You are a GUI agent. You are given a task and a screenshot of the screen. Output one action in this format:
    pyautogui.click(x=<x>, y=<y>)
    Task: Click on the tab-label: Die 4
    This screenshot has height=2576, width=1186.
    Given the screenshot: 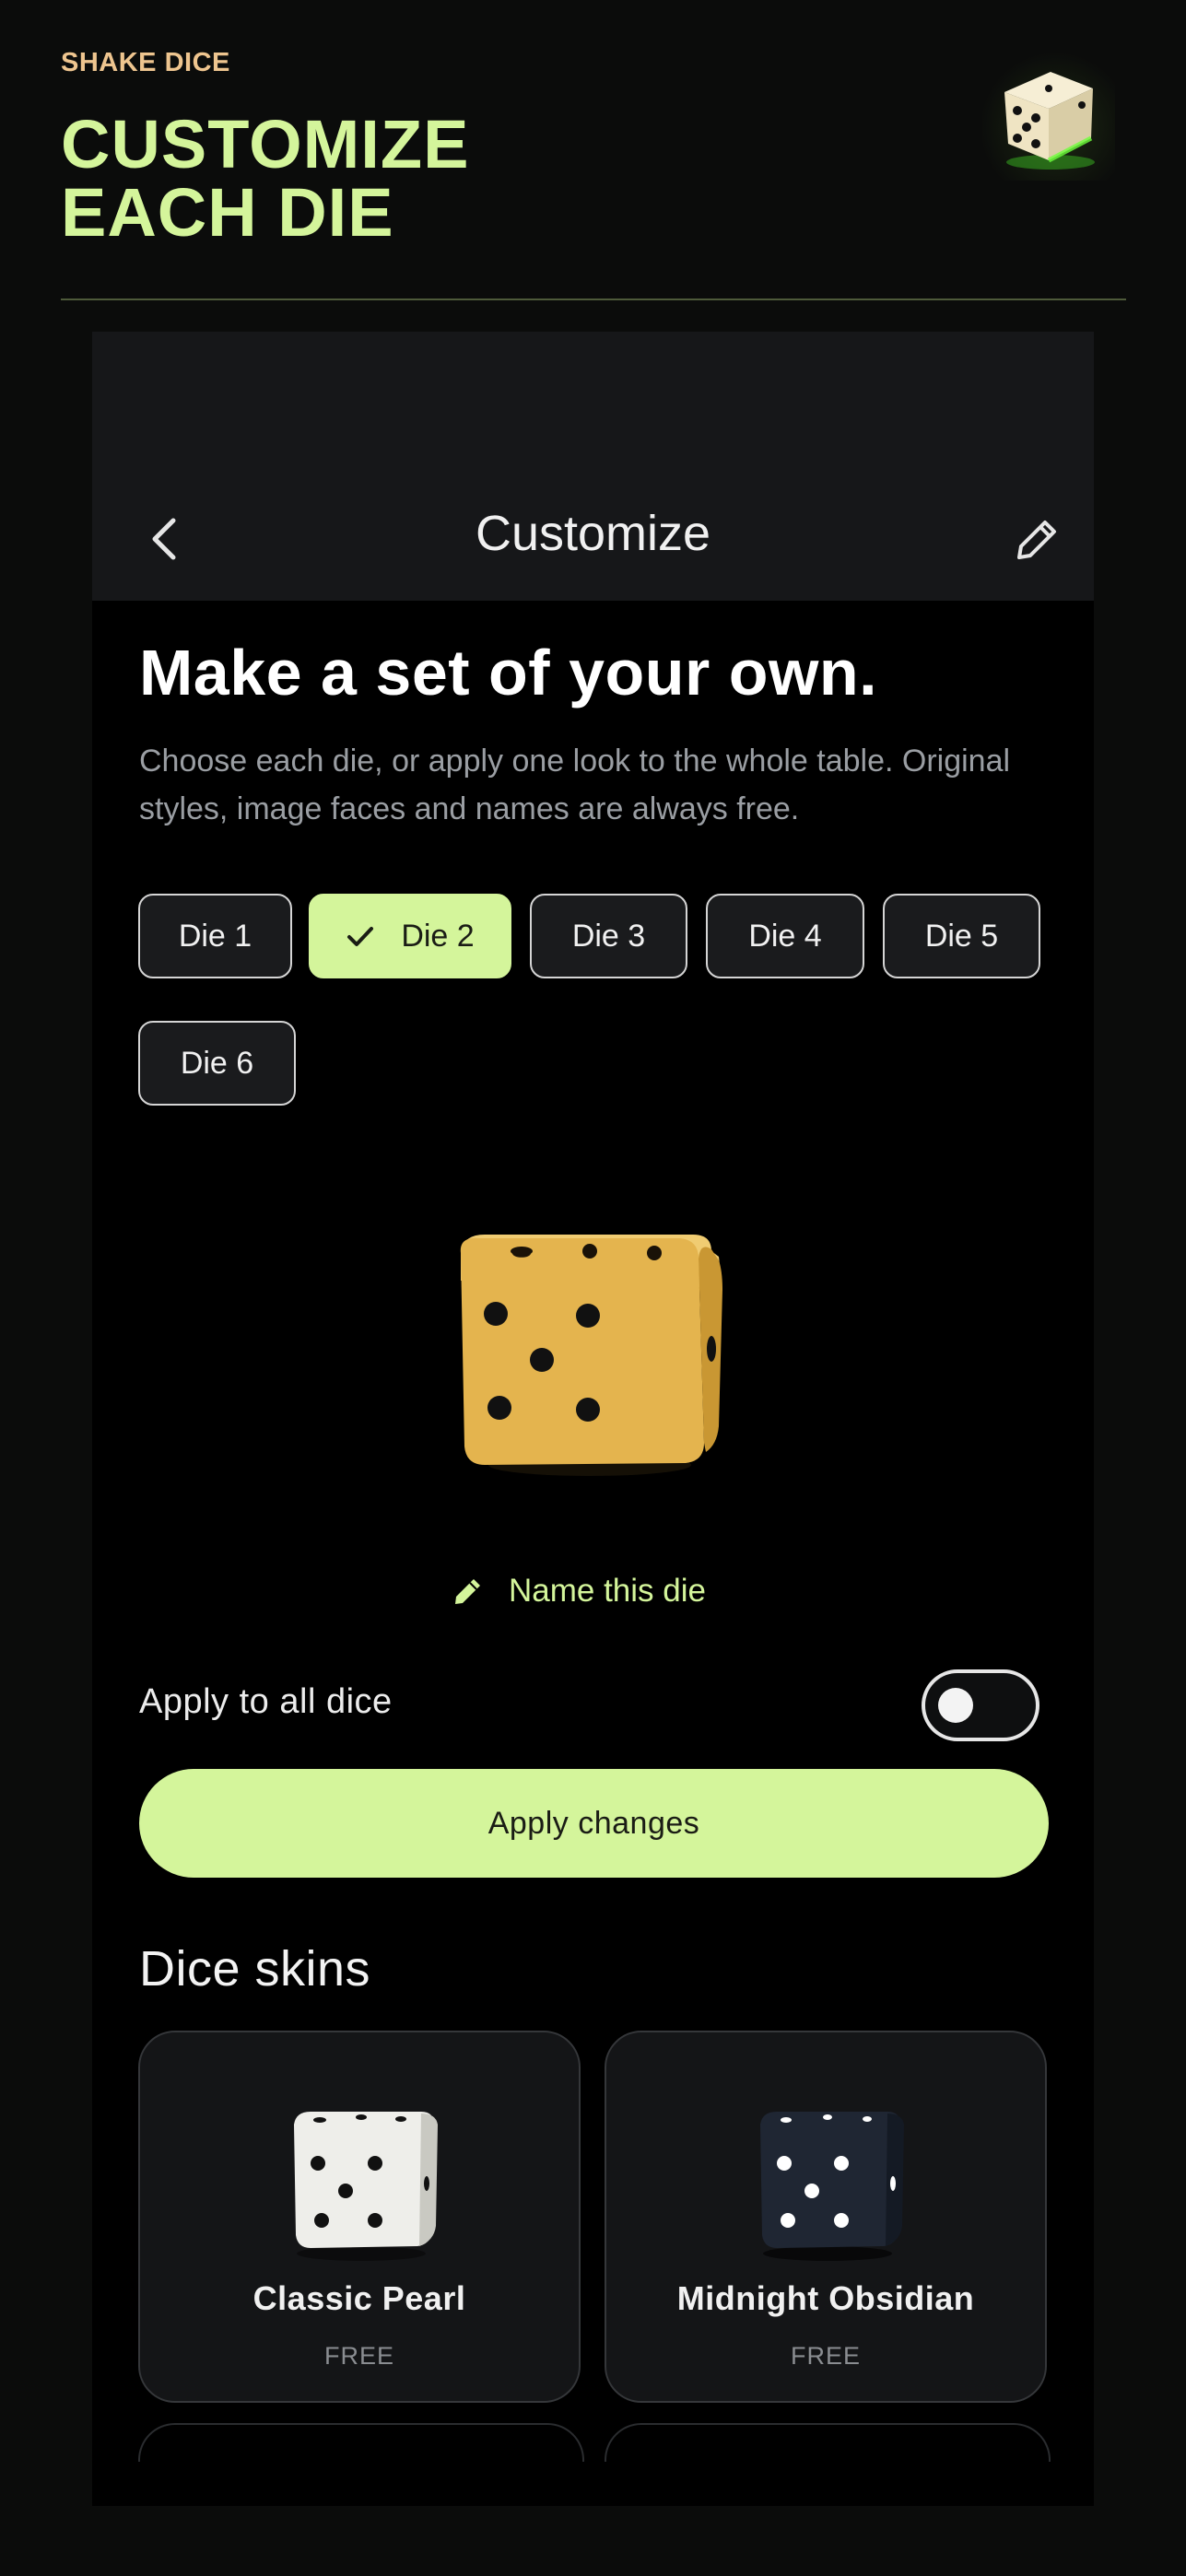 What is the action you would take?
    pyautogui.click(x=785, y=936)
    